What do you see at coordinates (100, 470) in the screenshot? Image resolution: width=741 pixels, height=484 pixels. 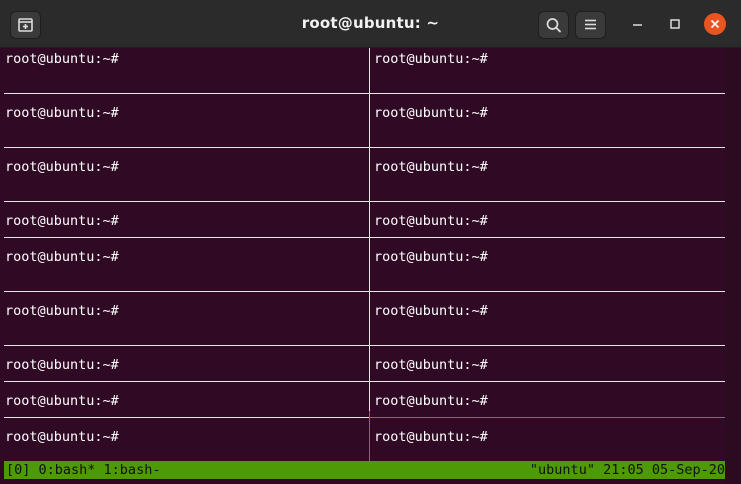 I see `window-list: 0:bash* 1:bash-` at bounding box center [100, 470].